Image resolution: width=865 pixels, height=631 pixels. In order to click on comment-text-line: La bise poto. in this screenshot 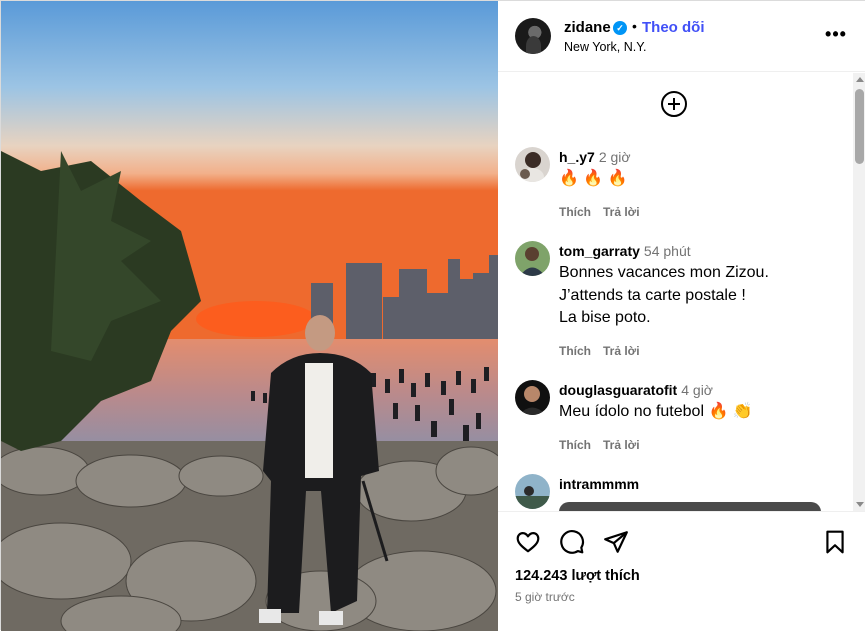, I will do `click(605, 317)`.